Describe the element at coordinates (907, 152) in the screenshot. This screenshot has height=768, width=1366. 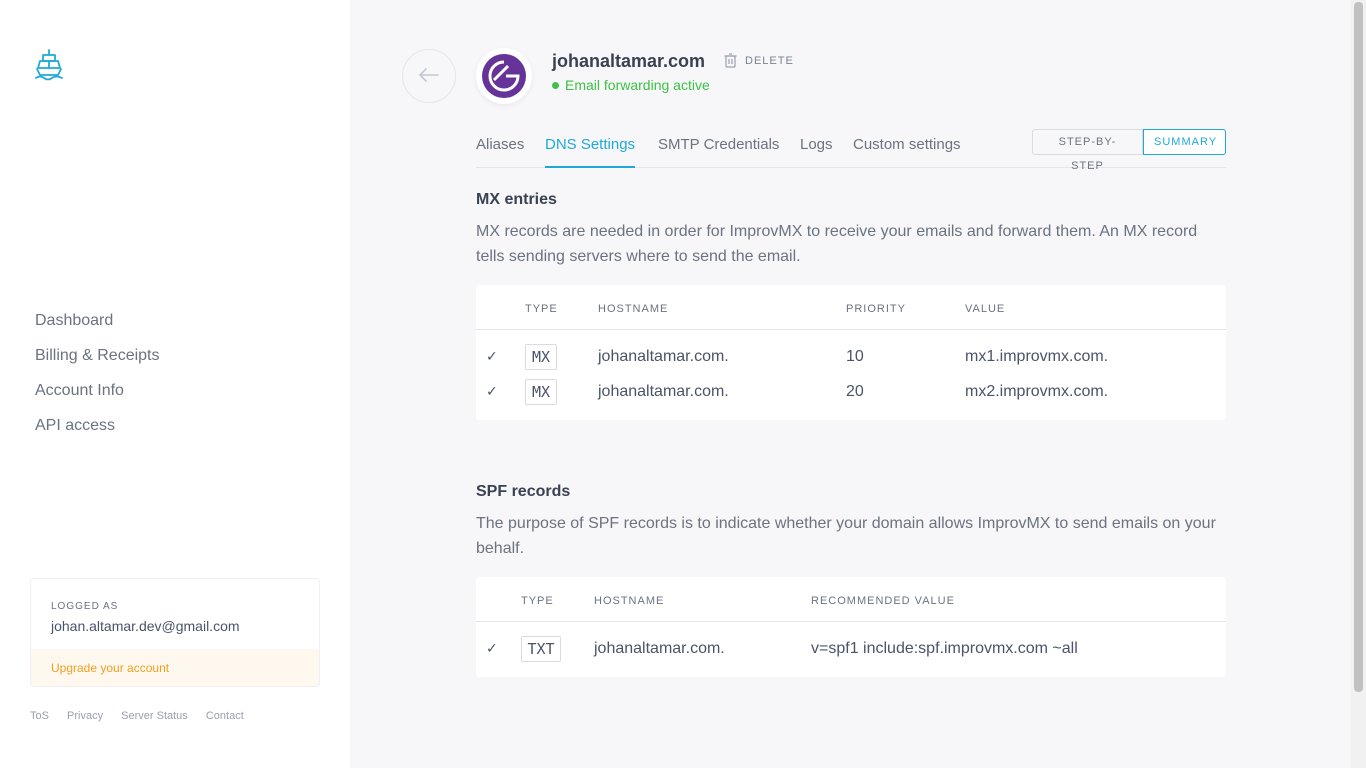
I see `tab-custom-settings: Custom settings` at that location.